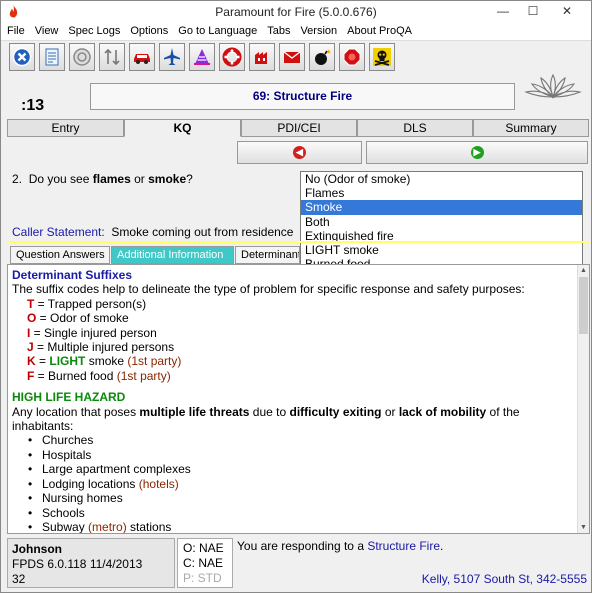  I want to click on suffix-text: smoke, so click(106, 361).